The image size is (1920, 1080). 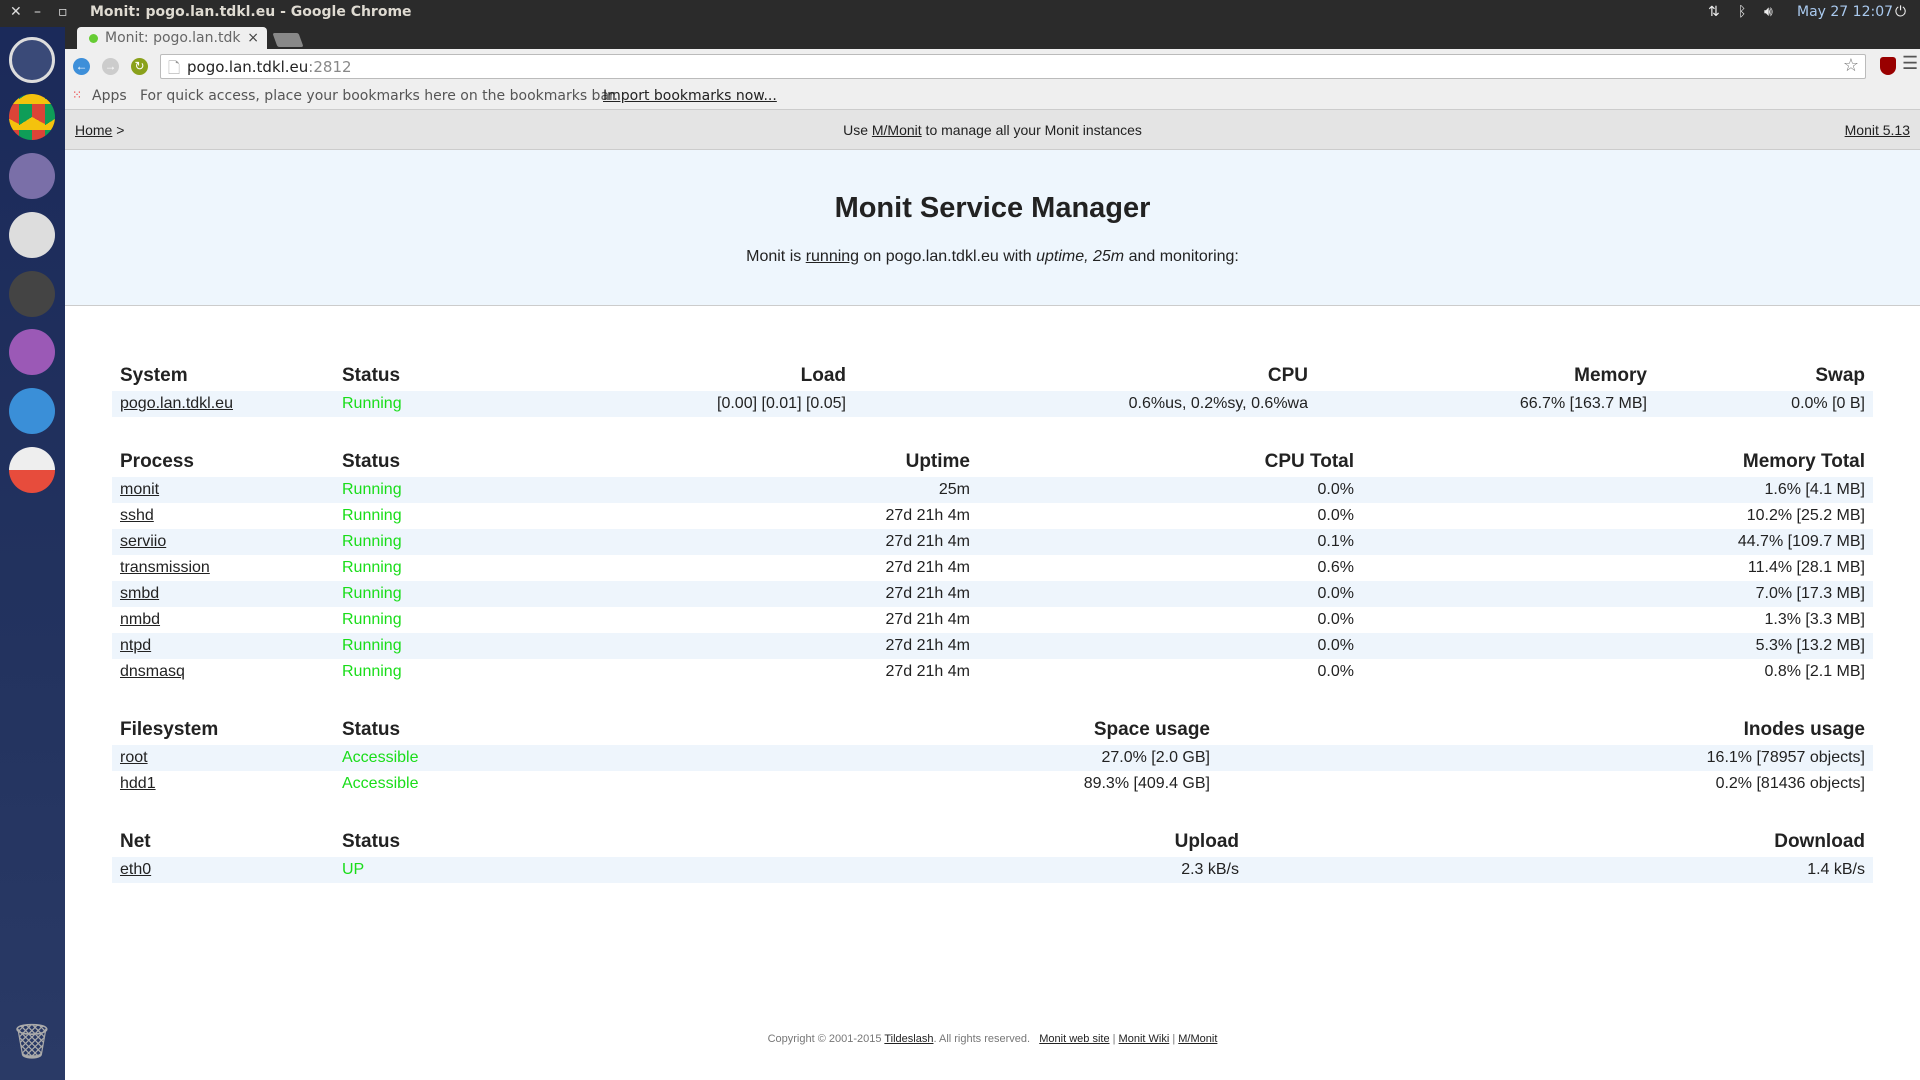 What do you see at coordinates (223, 594) in the screenshot?
I see `name-cell: smbd` at bounding box center [223, 594].